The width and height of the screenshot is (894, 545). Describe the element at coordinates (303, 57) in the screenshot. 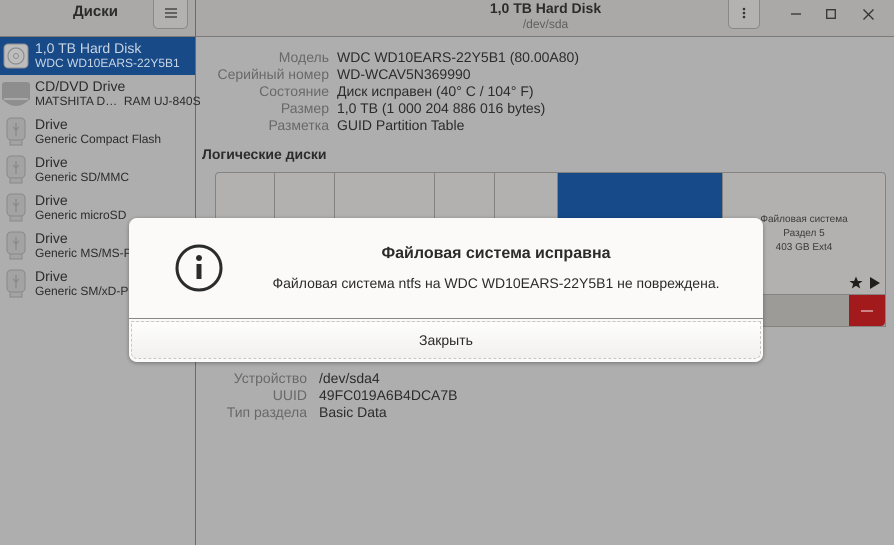

I see `field-label: Модель` at that location.